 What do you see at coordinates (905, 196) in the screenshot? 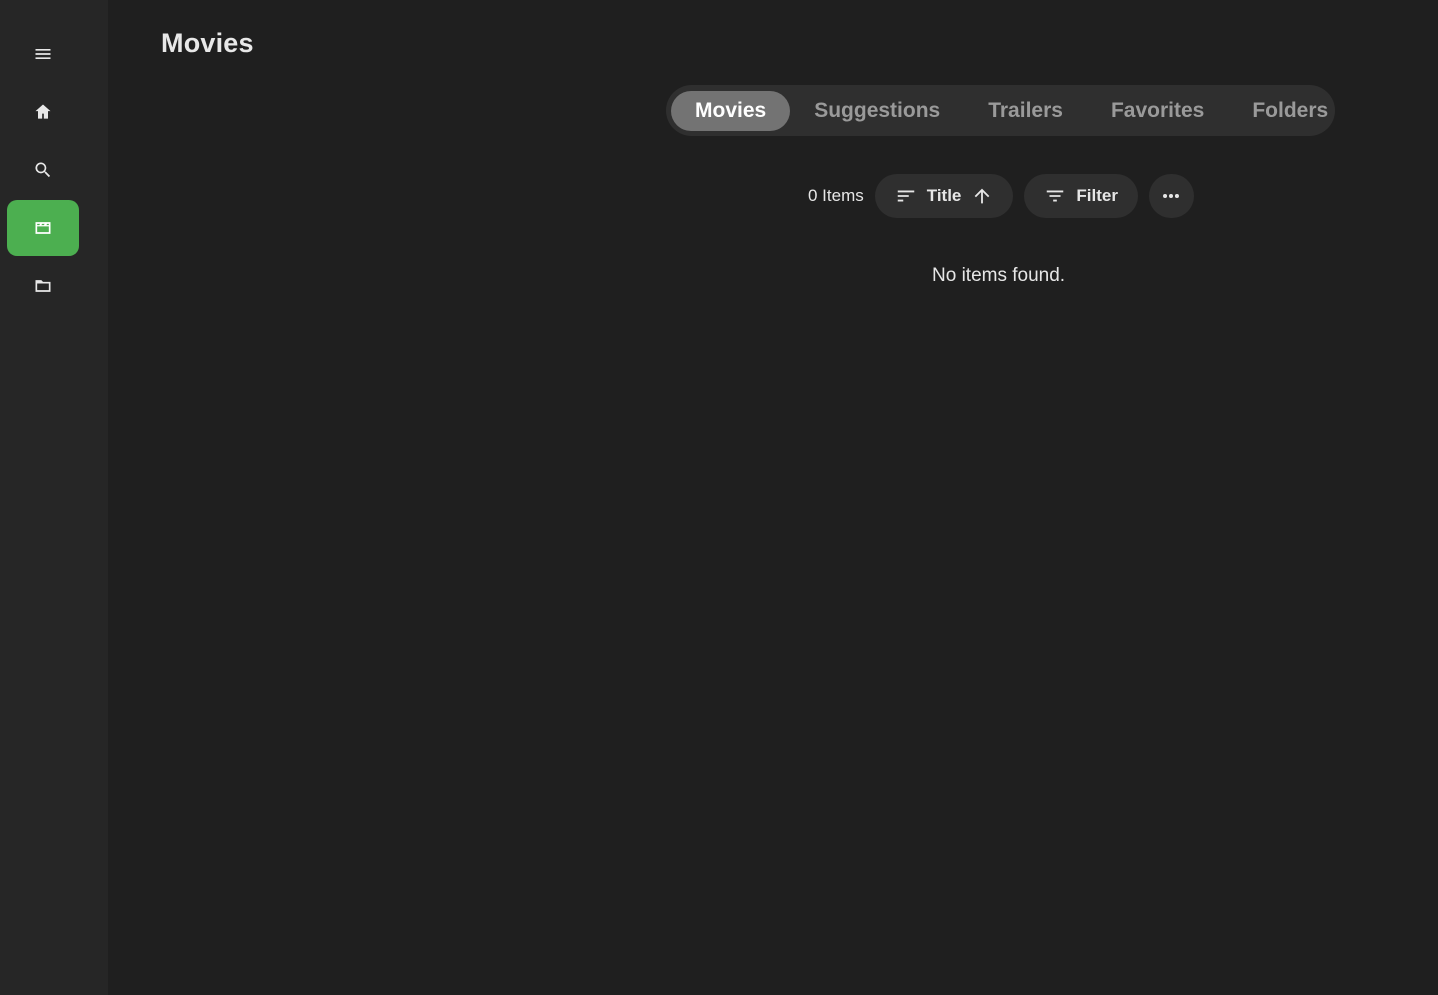
I see `sort-icon` at bounding box center [905, 196].